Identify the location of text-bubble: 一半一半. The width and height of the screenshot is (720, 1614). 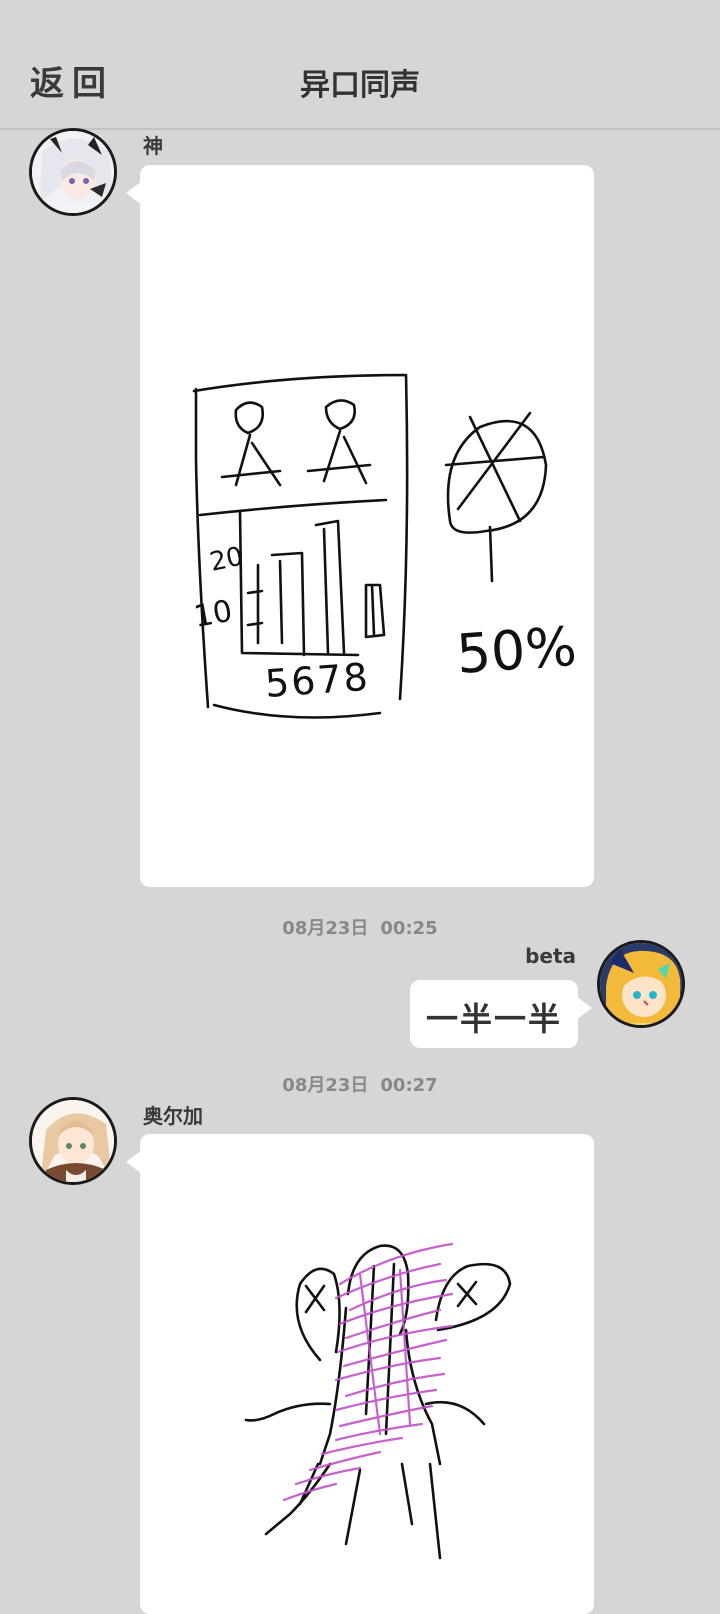
(501, 1014).